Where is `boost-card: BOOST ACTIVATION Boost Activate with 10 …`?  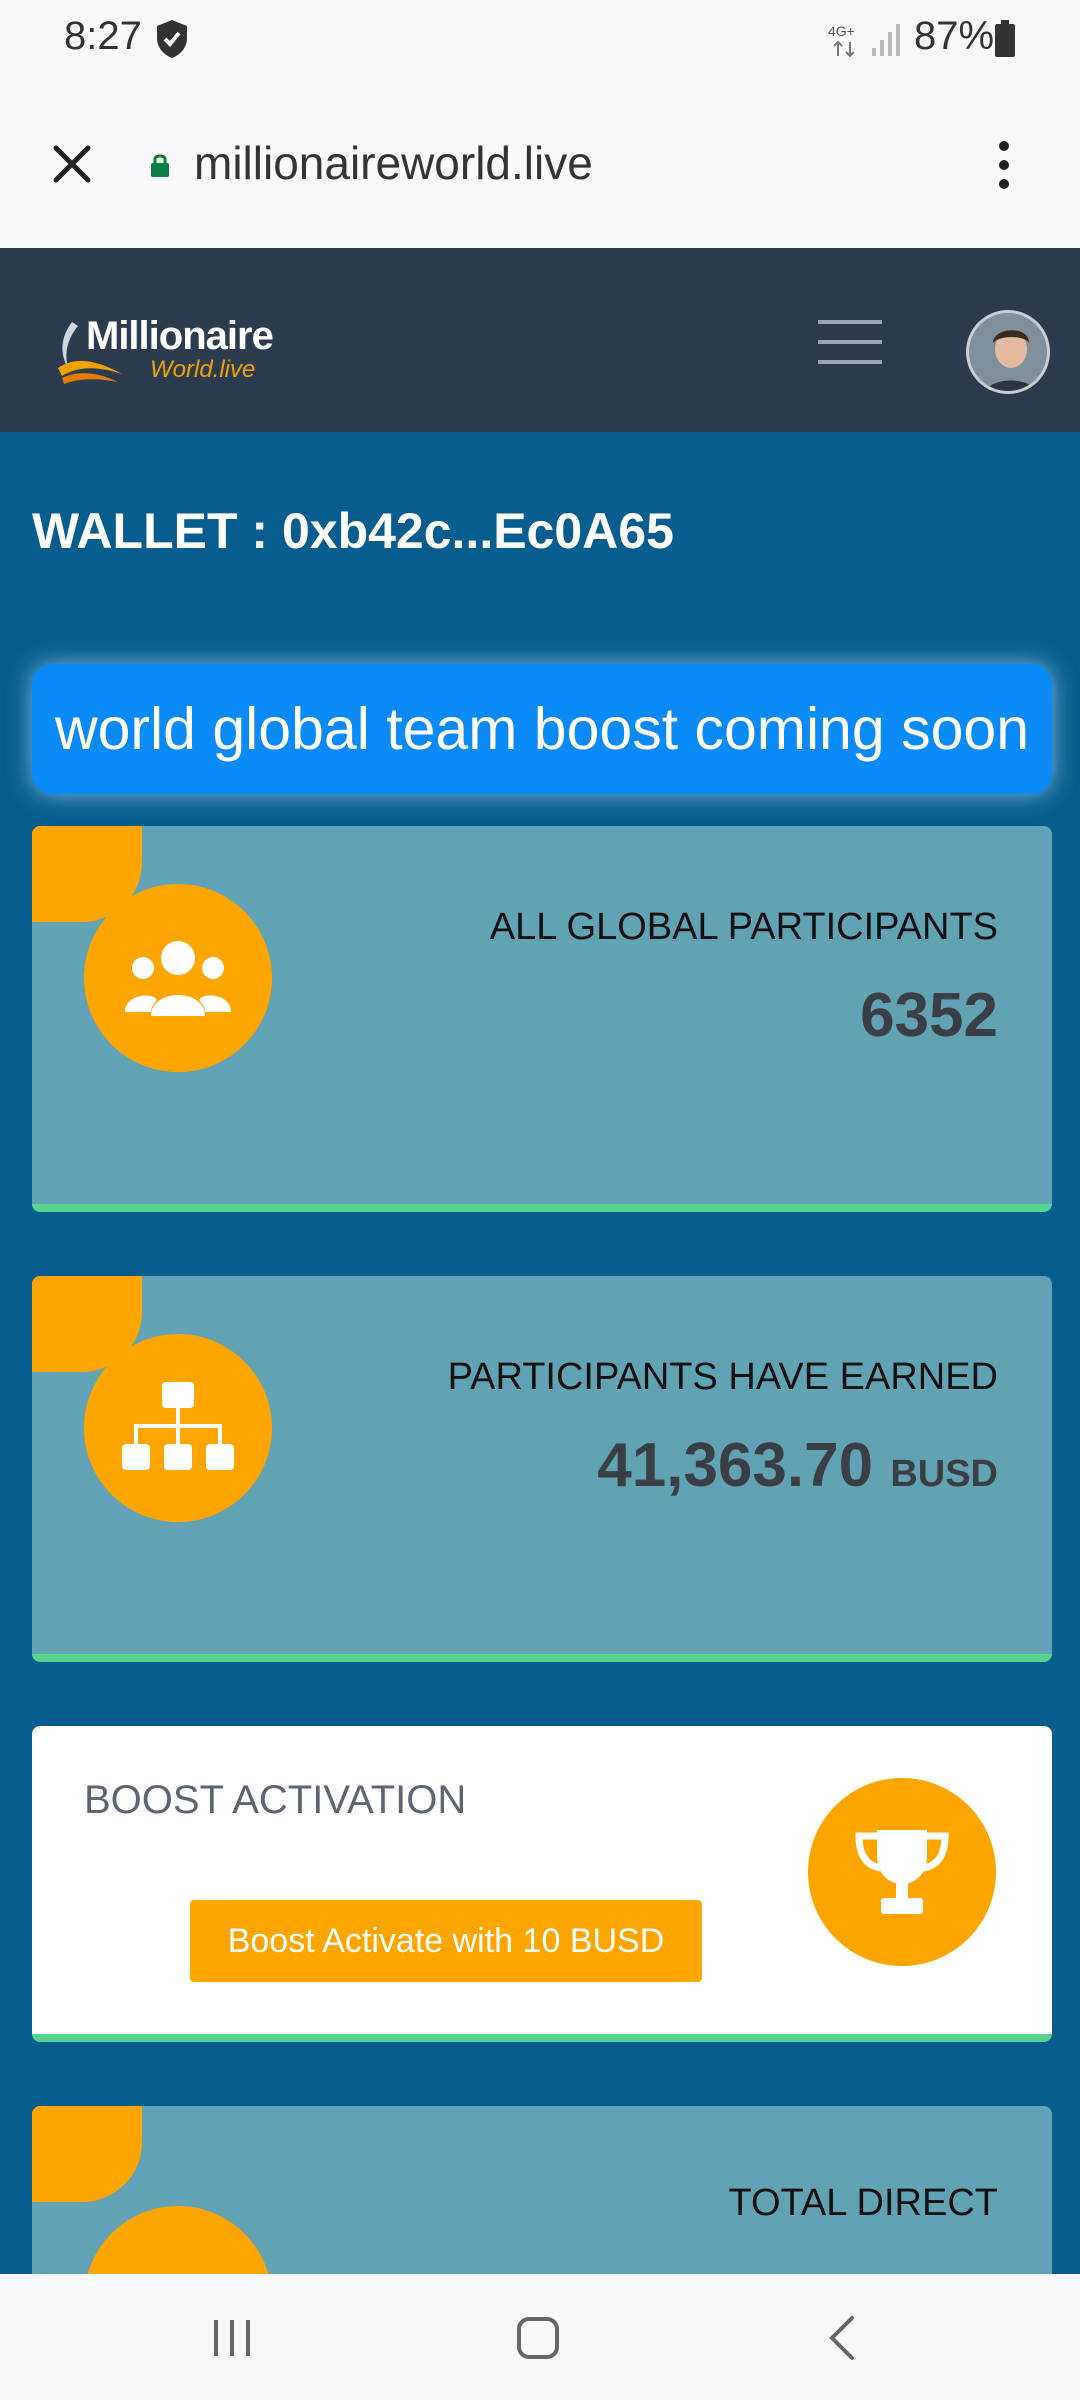 boost-card: BOOST ACTIVATION Boost Activate with 10 … is located at coordinates (542, 1884).